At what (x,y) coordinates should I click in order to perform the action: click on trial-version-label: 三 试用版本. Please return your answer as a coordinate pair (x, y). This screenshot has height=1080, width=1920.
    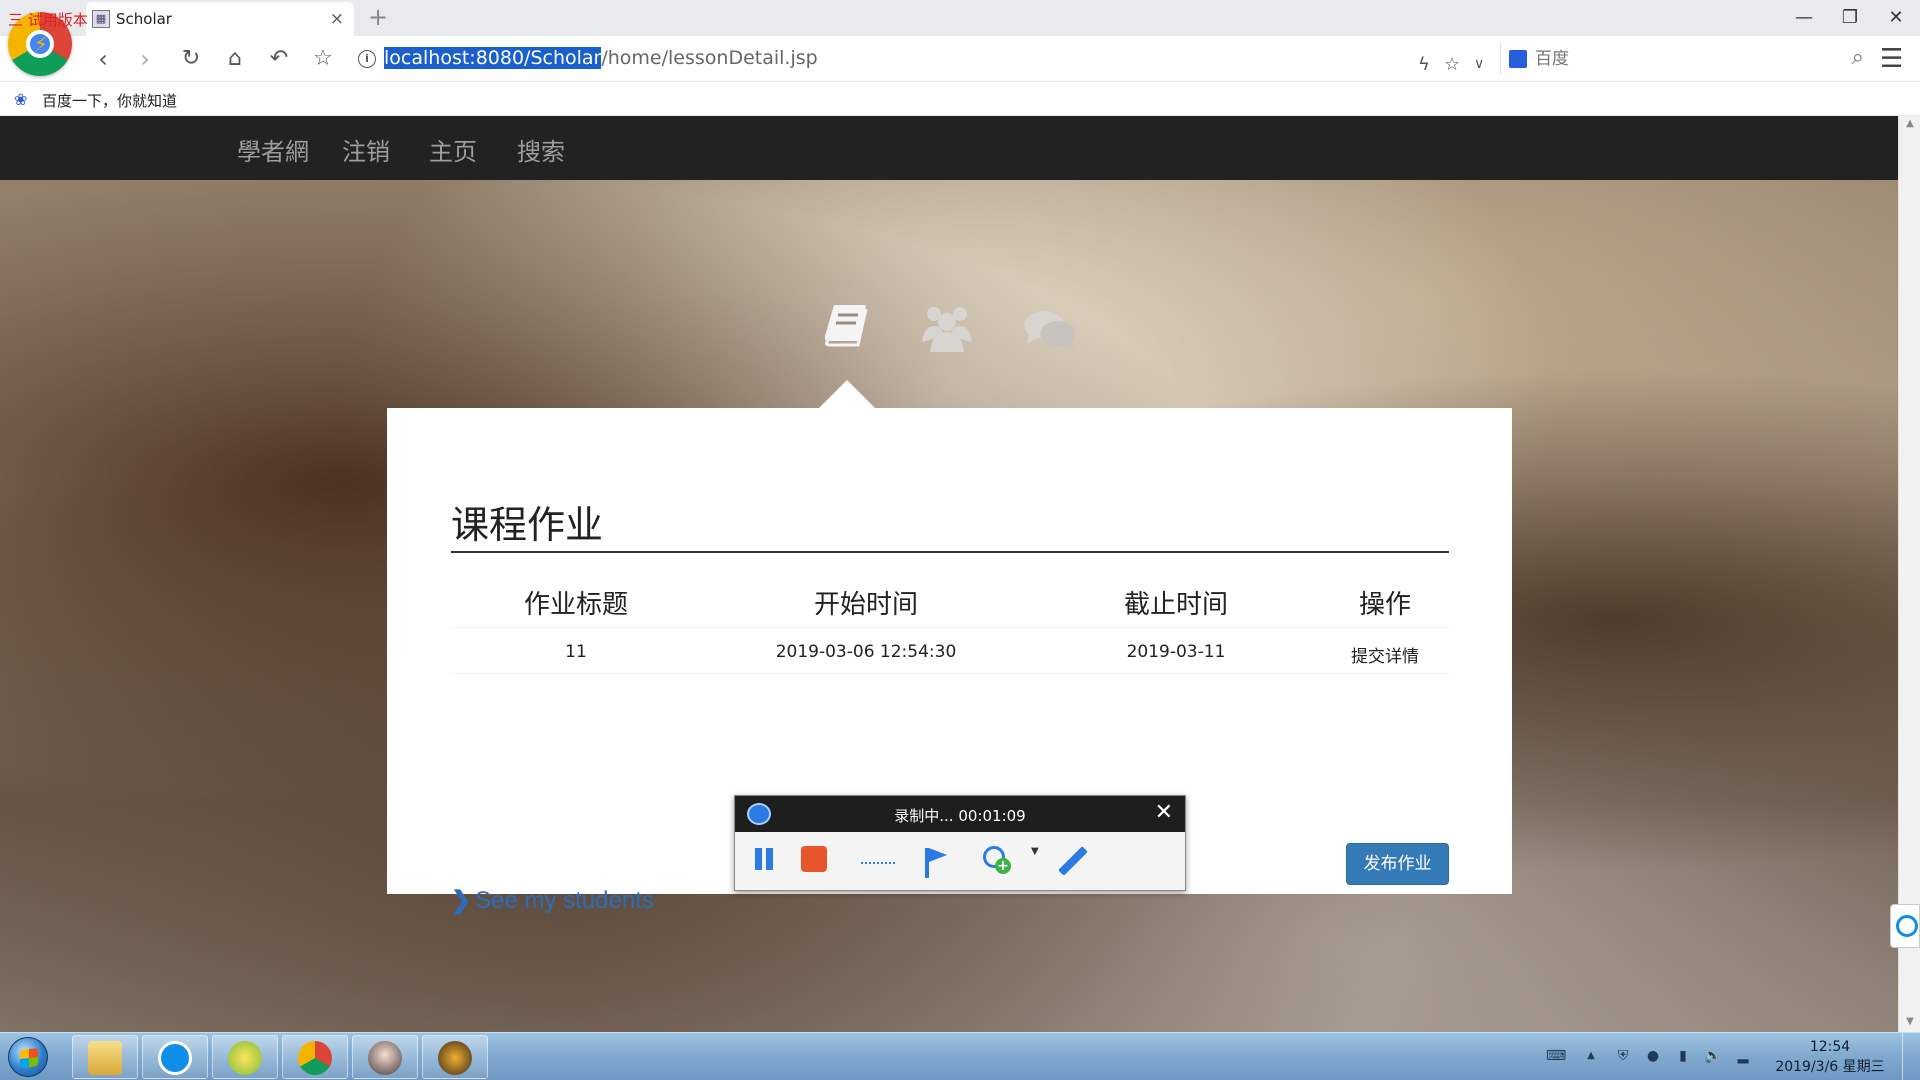
    Looking at the image, I should click on (48, 20).